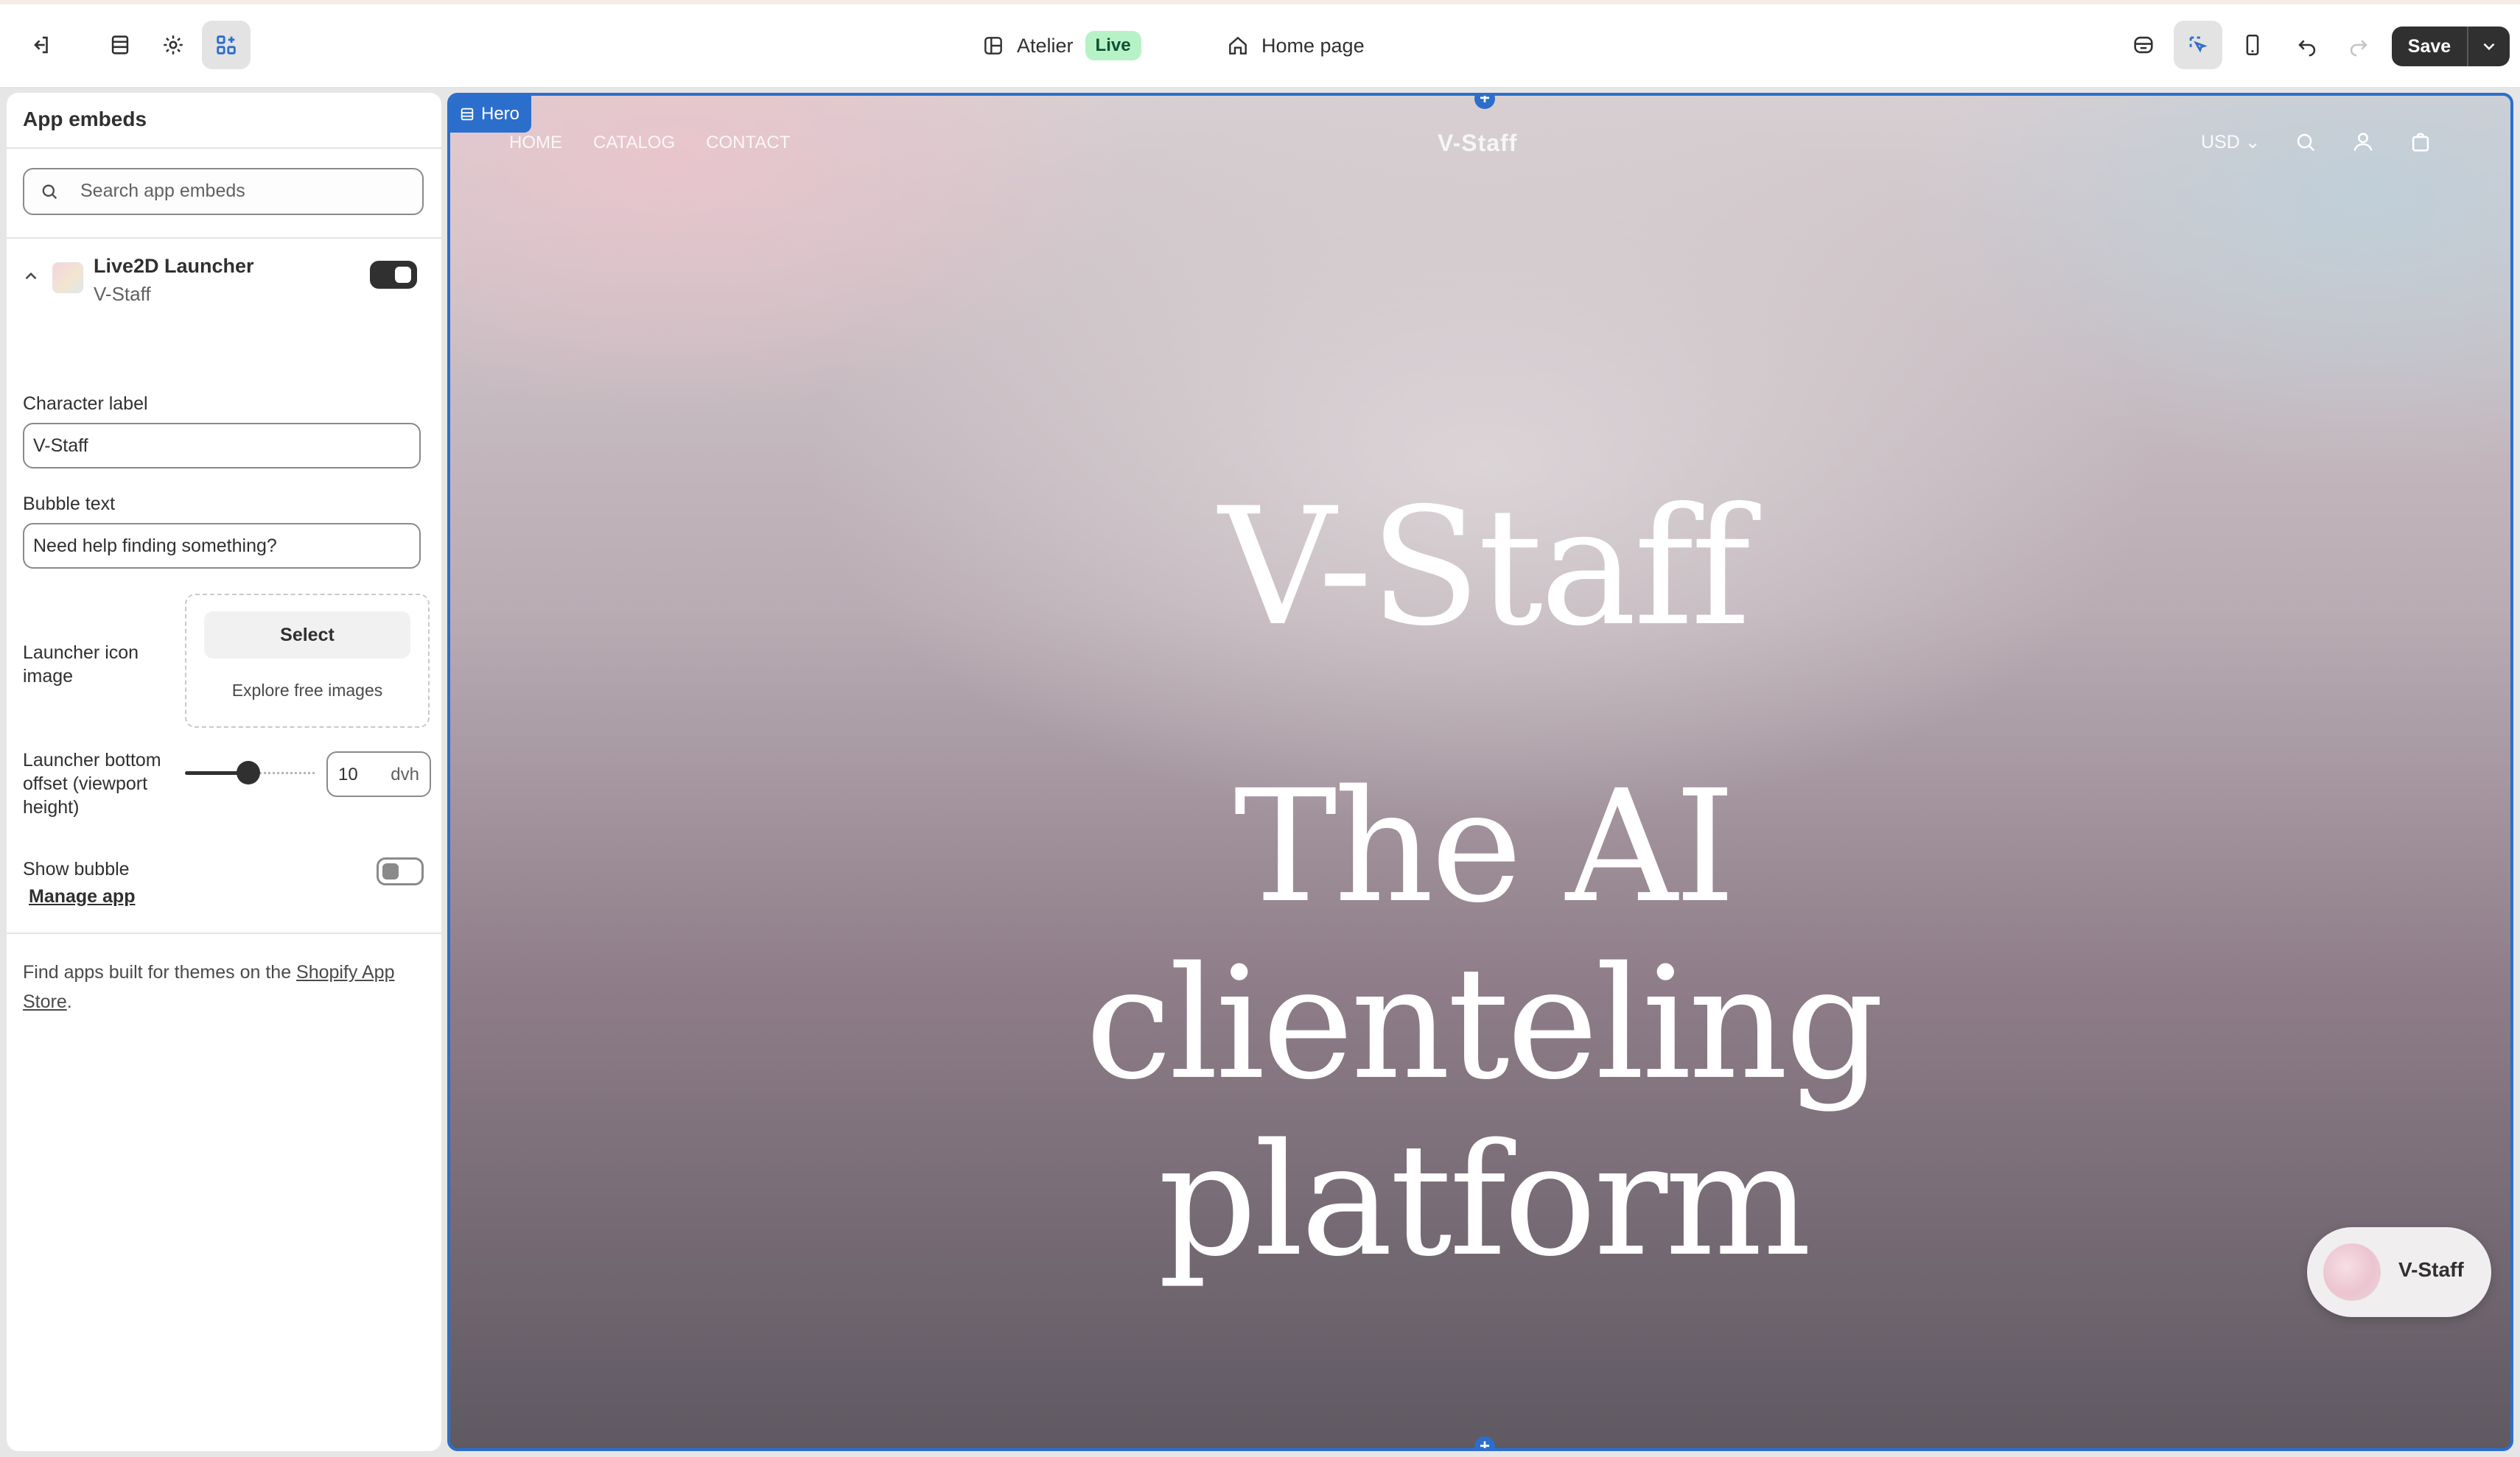  I want to click on store-nav: HOME CATALOG CONTACT, so click(649, 143).